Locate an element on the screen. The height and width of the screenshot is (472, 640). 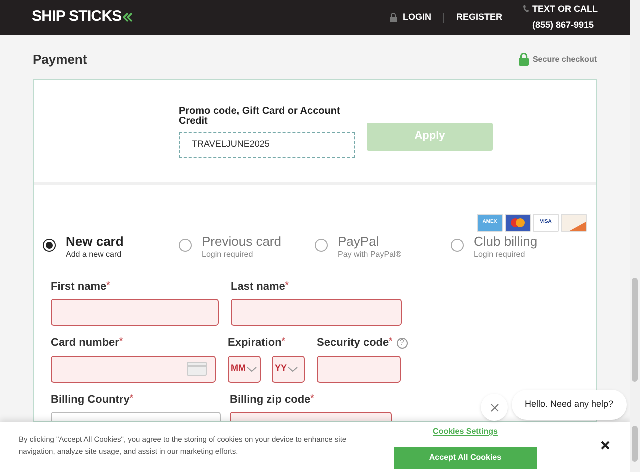
select-field: YY is located at coordinates (288, 369).